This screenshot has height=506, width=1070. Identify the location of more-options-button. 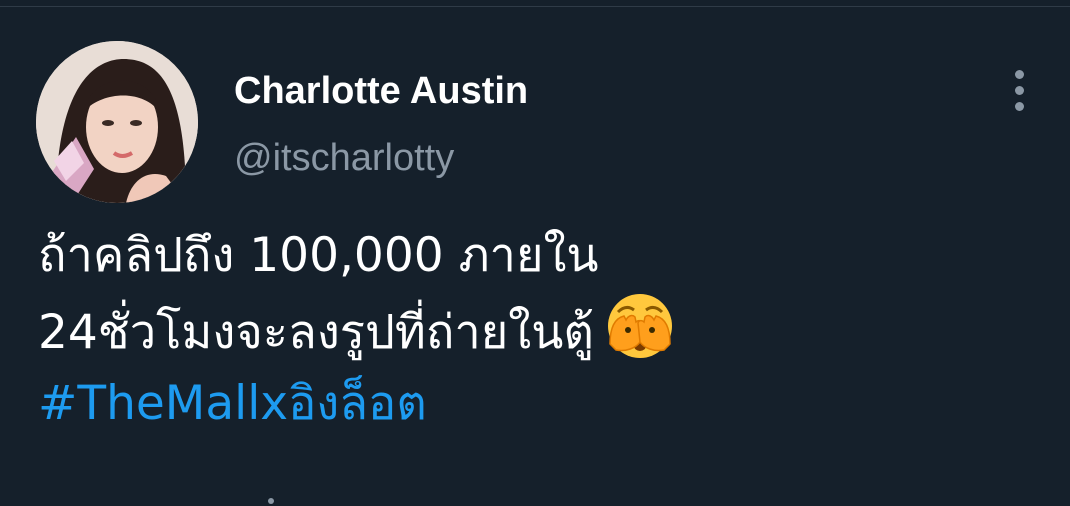
(1020, 91).